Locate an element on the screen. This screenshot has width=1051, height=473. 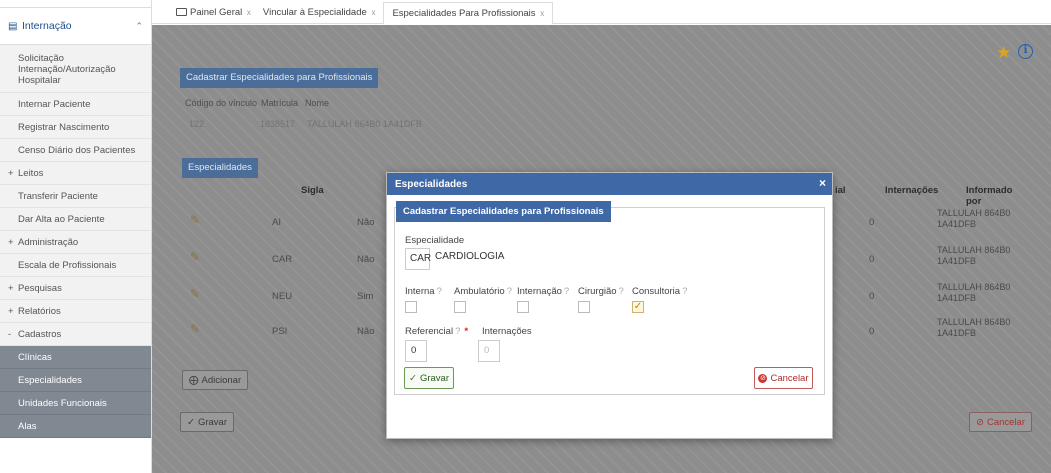
th-informado-por: Informado por is located at coordinates (989, 196).